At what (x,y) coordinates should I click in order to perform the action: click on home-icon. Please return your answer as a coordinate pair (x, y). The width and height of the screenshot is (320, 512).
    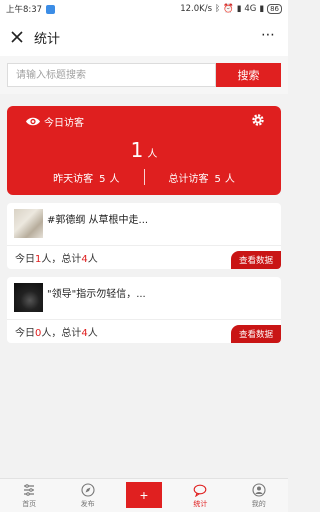
    Looking at the image, I should click on (29, 489).